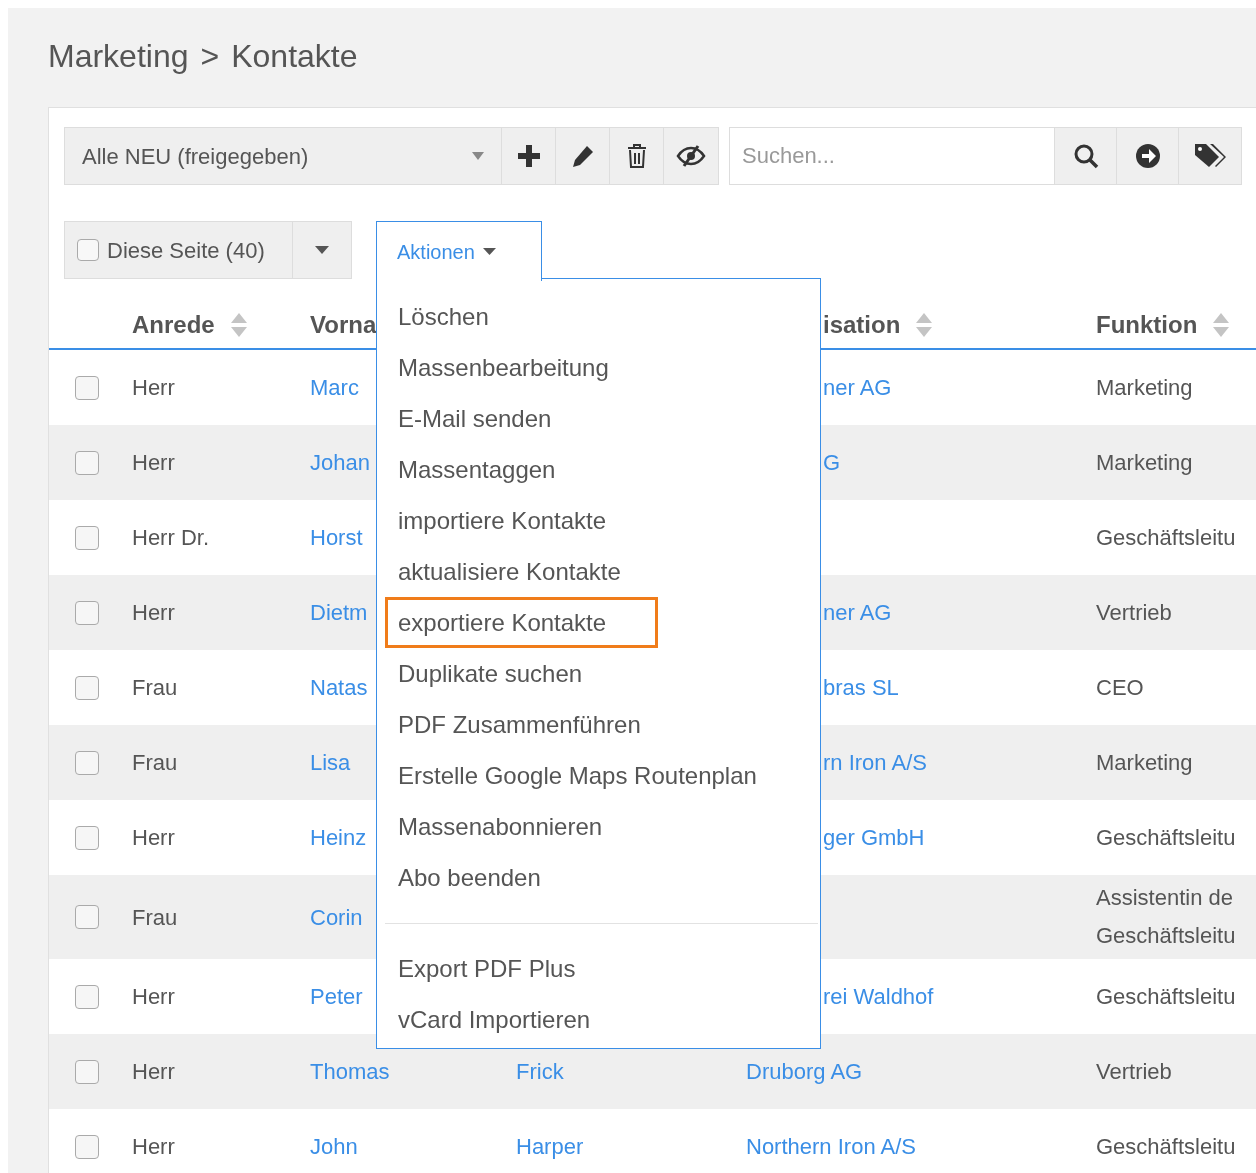 Image resolution: width=1256 pixels, height=1173 pixels. What do you see at coordinates (601, 968) in the screenshot?
I see `menu-item: Export PDF Plus` at bounding box center [601, 968].